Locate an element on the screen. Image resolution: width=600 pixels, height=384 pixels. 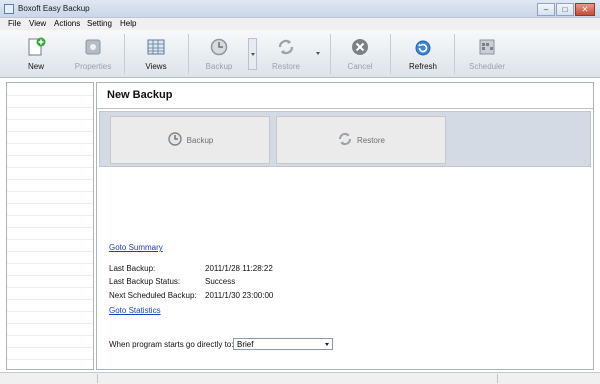
backup-button: Backup is located at coordinates (190, 140).